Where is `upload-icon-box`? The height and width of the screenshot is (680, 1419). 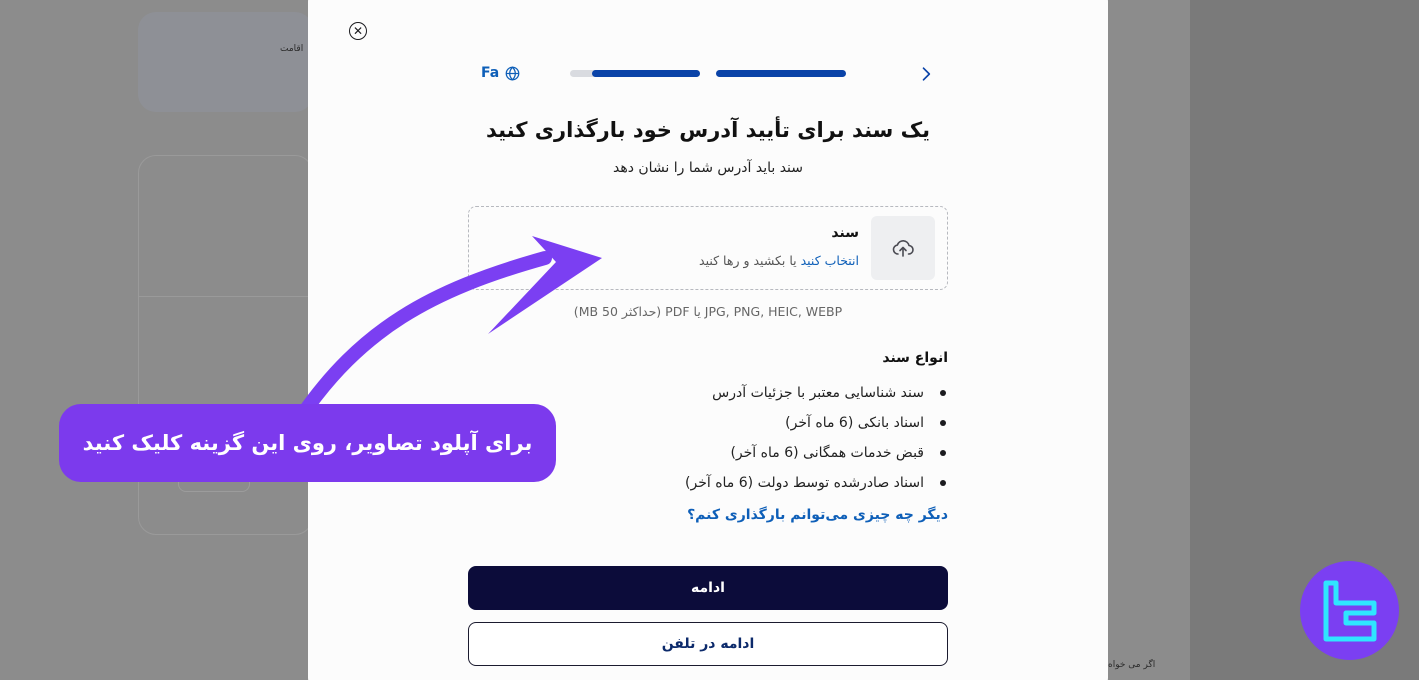 upload-icon-box is located at coordinates (903, 248).